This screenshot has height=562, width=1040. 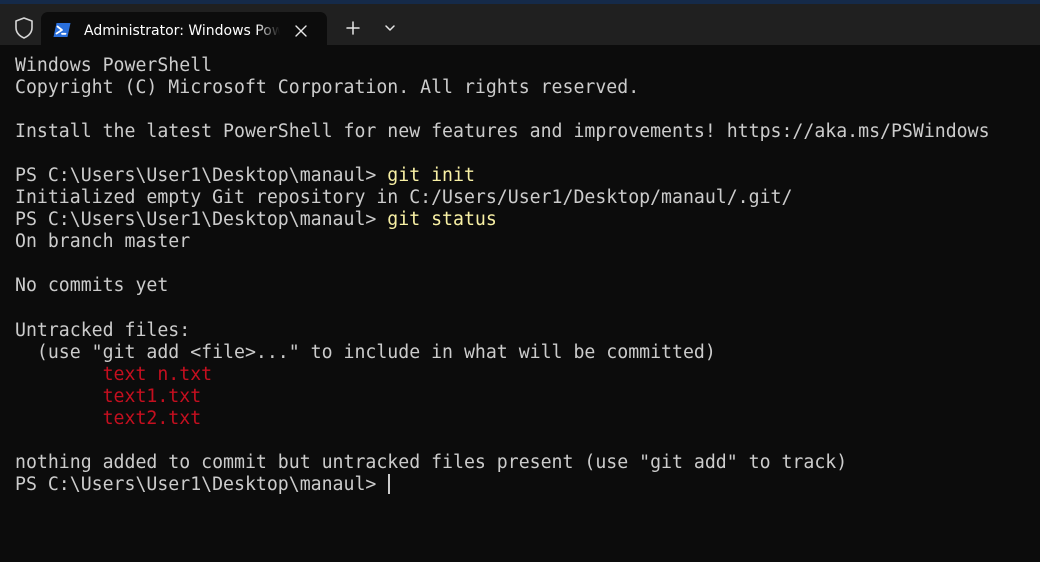 What do you see at coordinates (527, 484) in the screenshot?
I see `terminal-line: PS C:\Users\User1\Desktop\manaul>` at bounding box center [527, 484].